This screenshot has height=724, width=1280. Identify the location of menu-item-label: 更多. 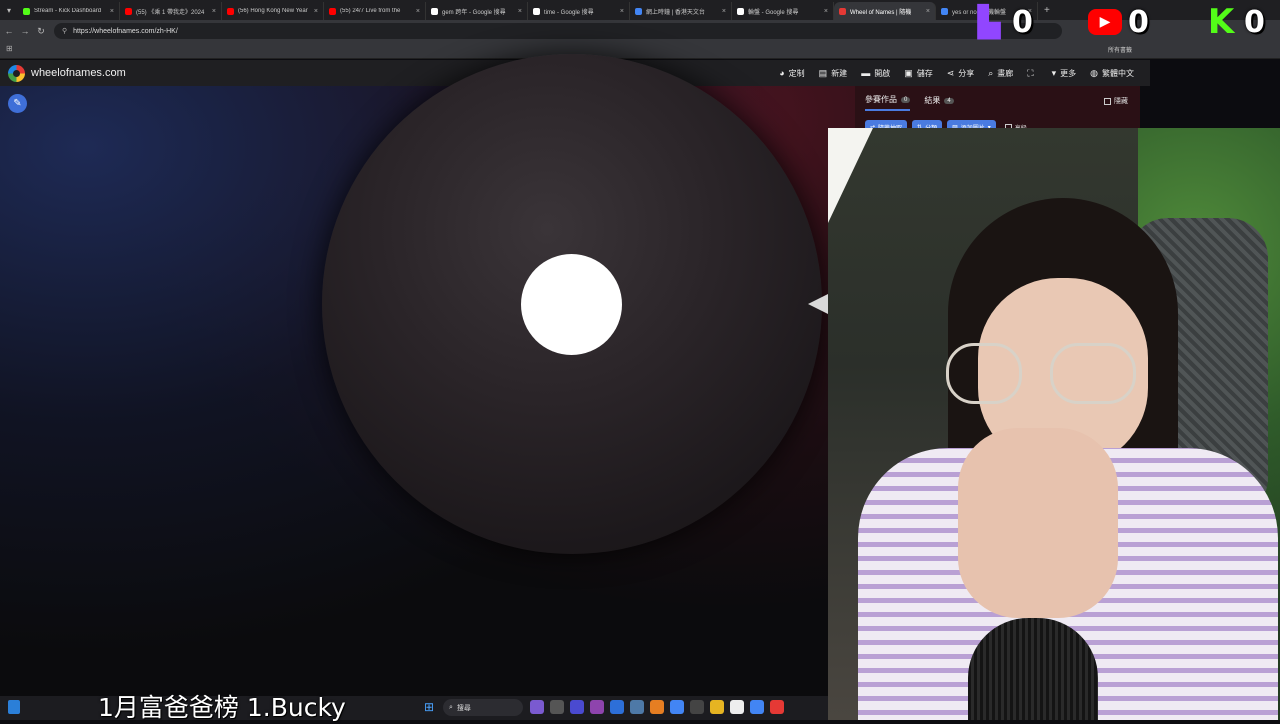
(1068, 73).